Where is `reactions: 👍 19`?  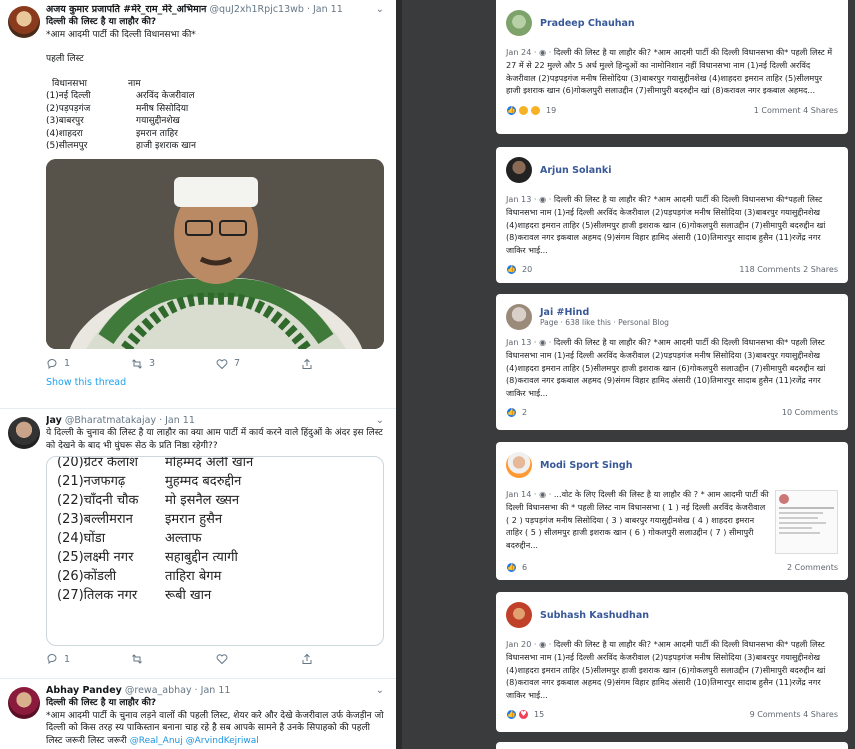 reactions: 👍 19 is located at coordinates (531, 110).